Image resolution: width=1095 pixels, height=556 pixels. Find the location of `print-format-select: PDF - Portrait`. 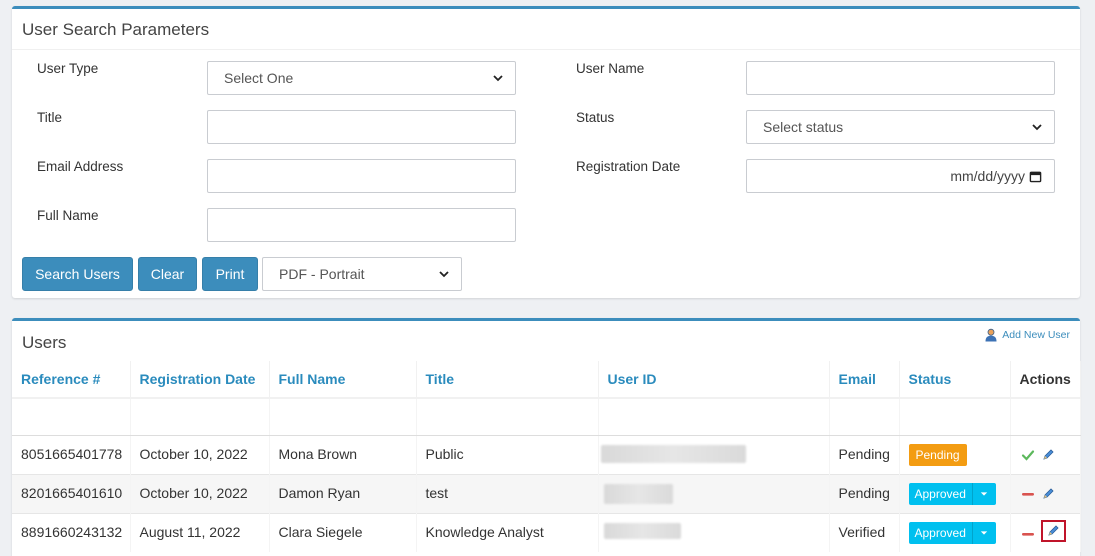

print-format-select: PDF - Portrait is located at coordinates (362, 274).